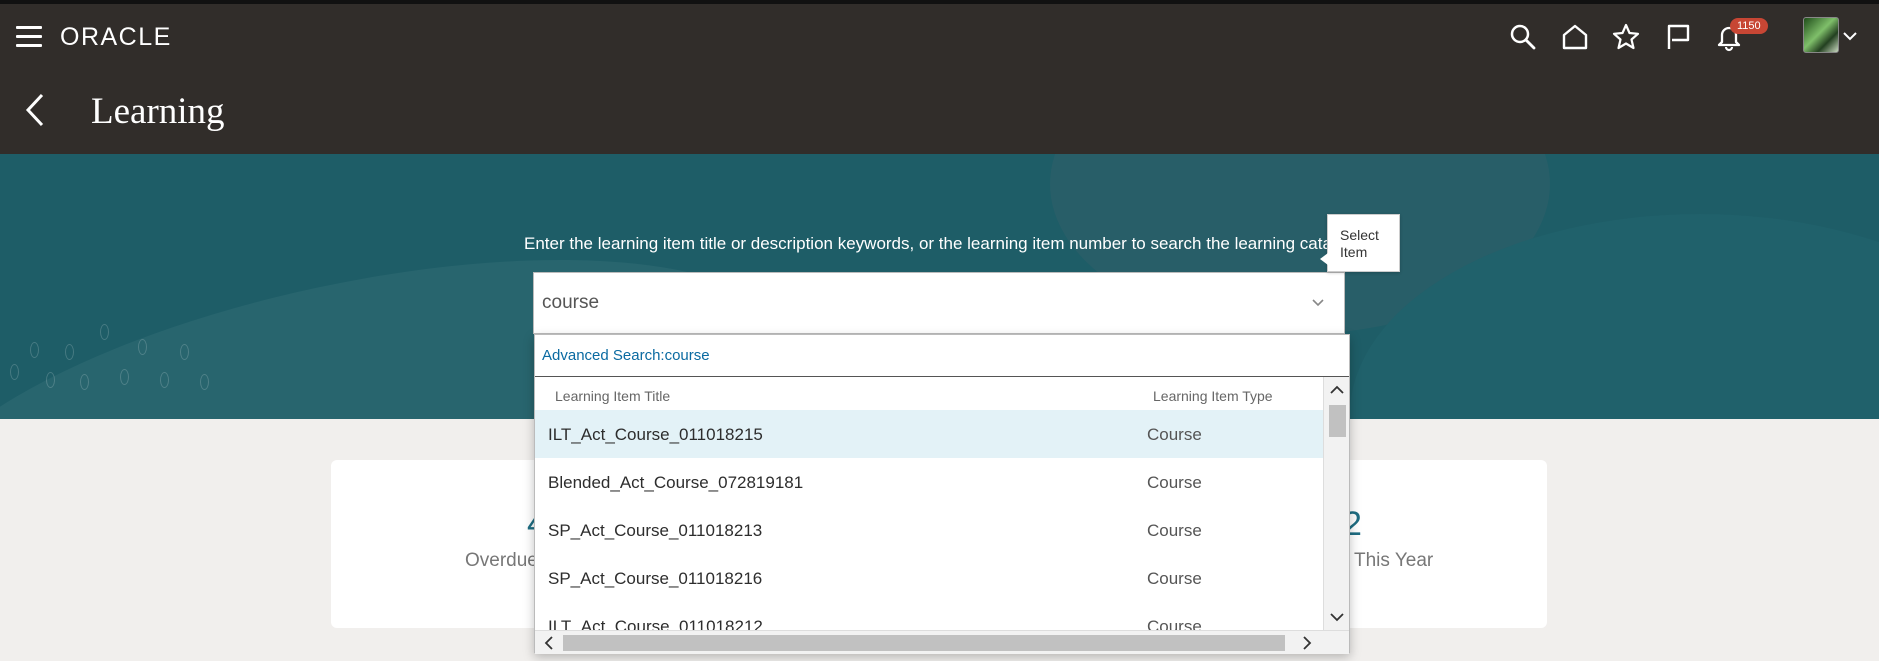  Describe the element at coordinates (1337, 390) in the screenshot. I see `scroll-up-icon` at that location.